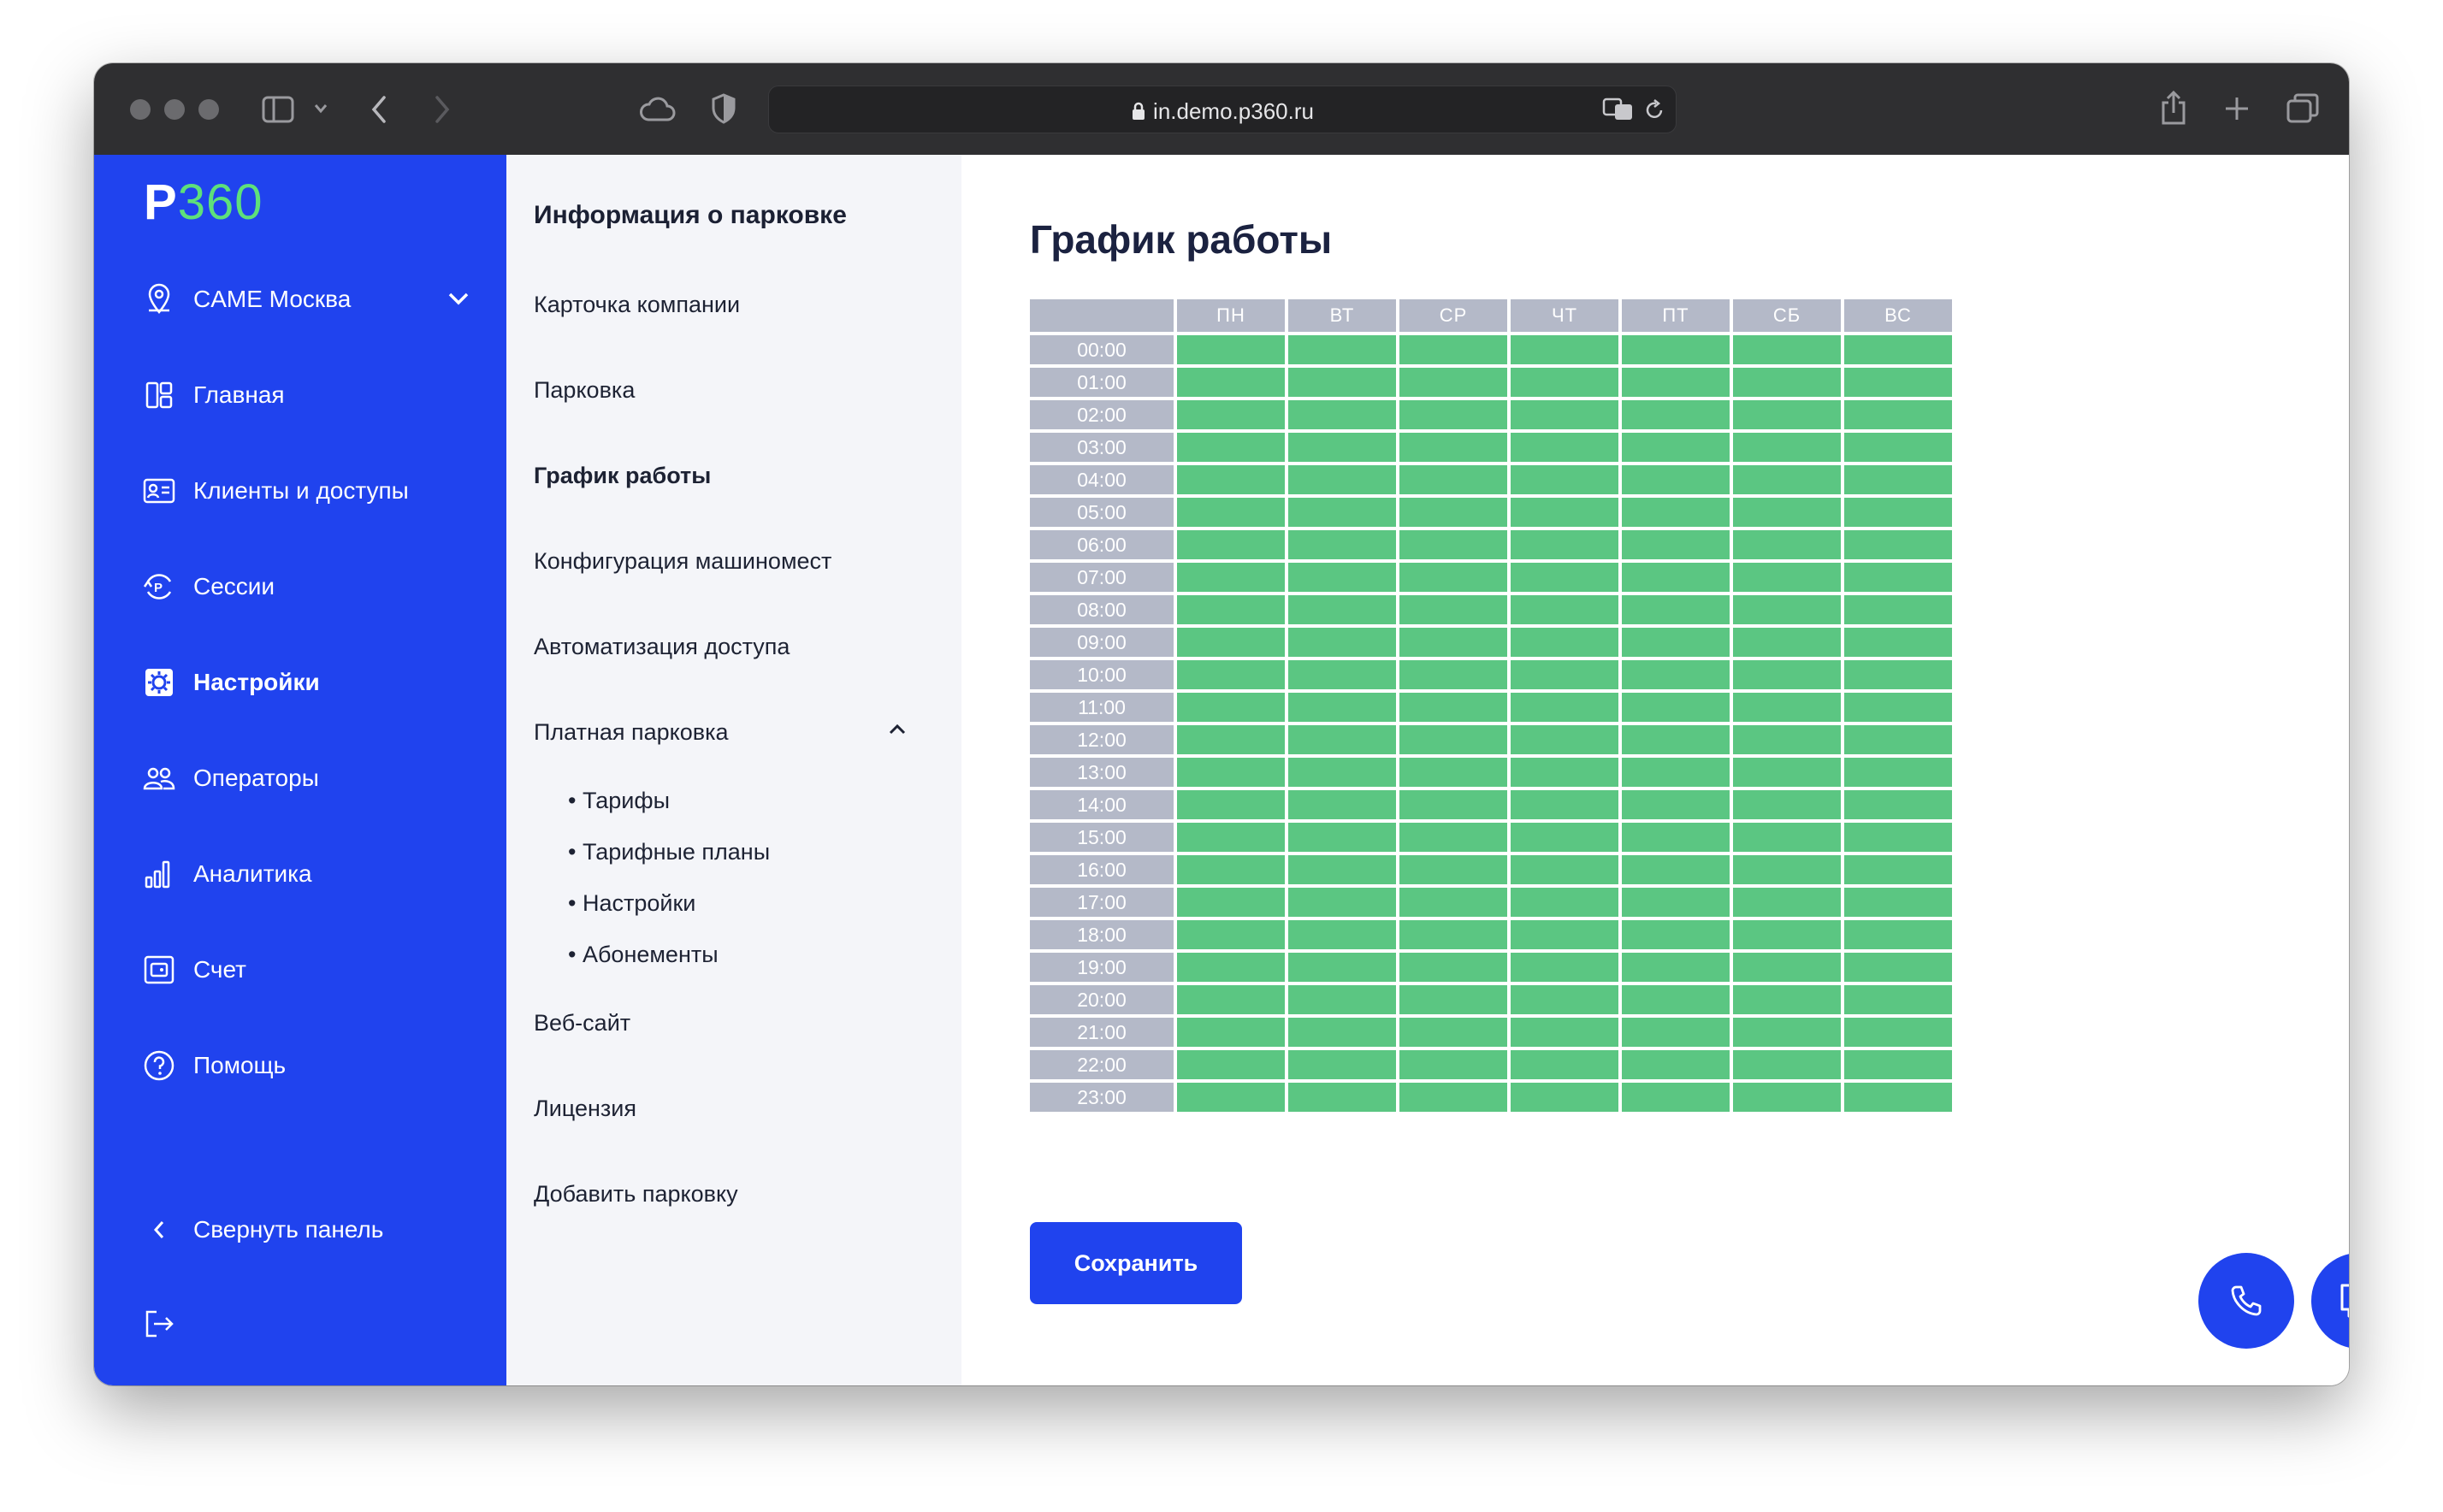 Image resolution: width=2443 pixels, height=1512 pixels. I want to click on sidebar-toggle-icon, so click(279, 109).